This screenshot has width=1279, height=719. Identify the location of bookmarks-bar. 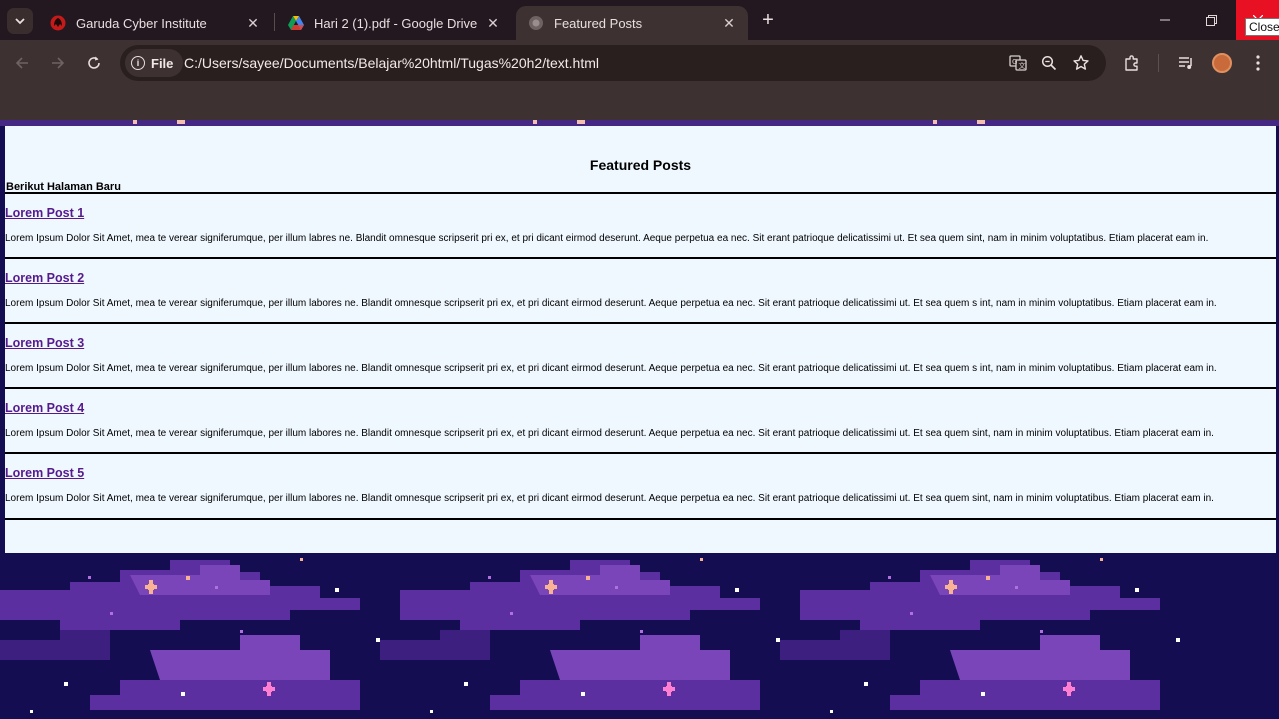
(639, 103).